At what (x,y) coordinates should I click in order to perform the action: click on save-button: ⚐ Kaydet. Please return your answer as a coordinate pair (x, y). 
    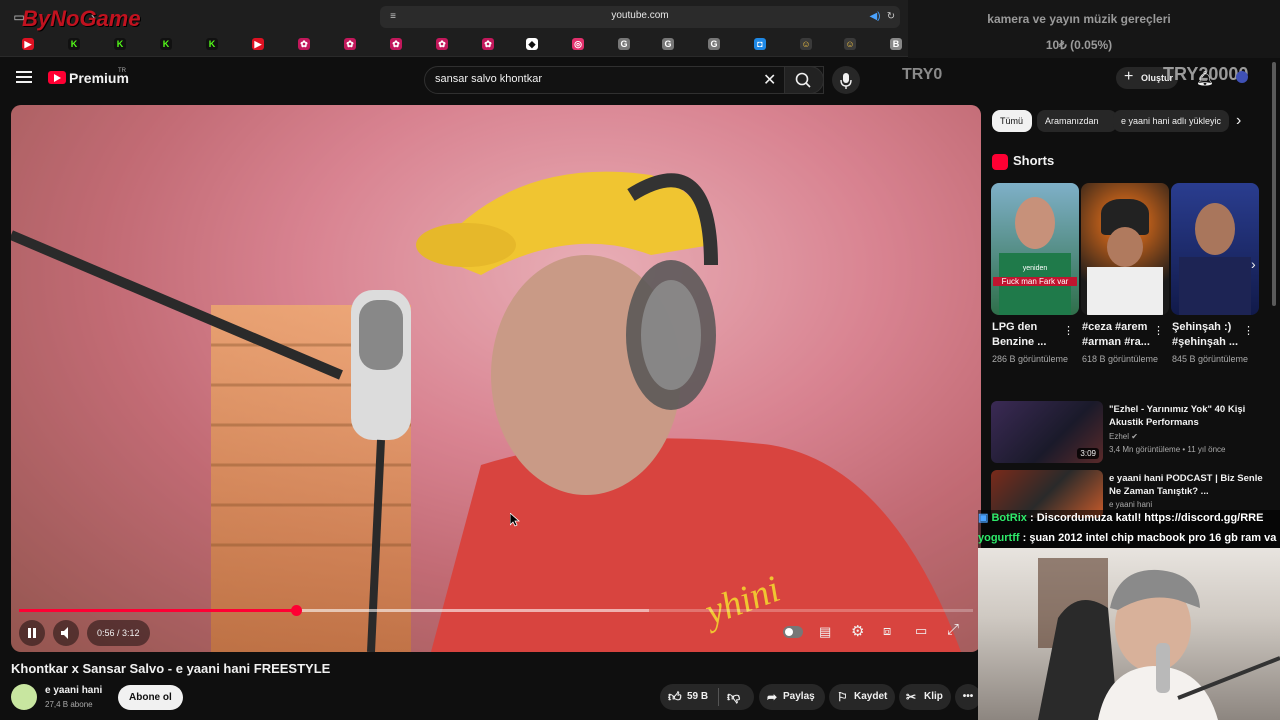
    Looking at the image, I should click on (862, 697).